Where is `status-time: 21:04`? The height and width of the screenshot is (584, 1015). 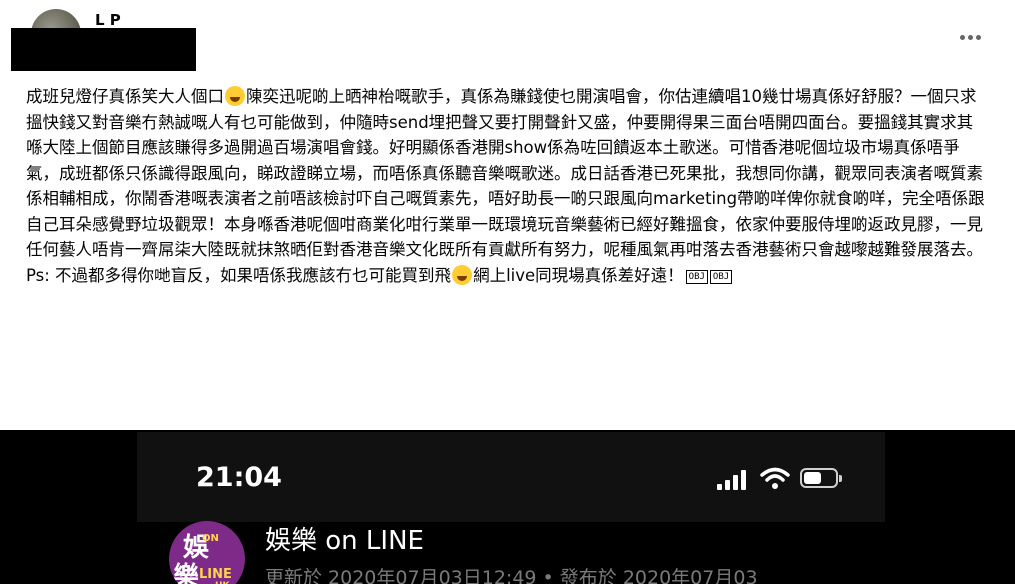 status-time: 21:04 is located at coordinates (239, 477).